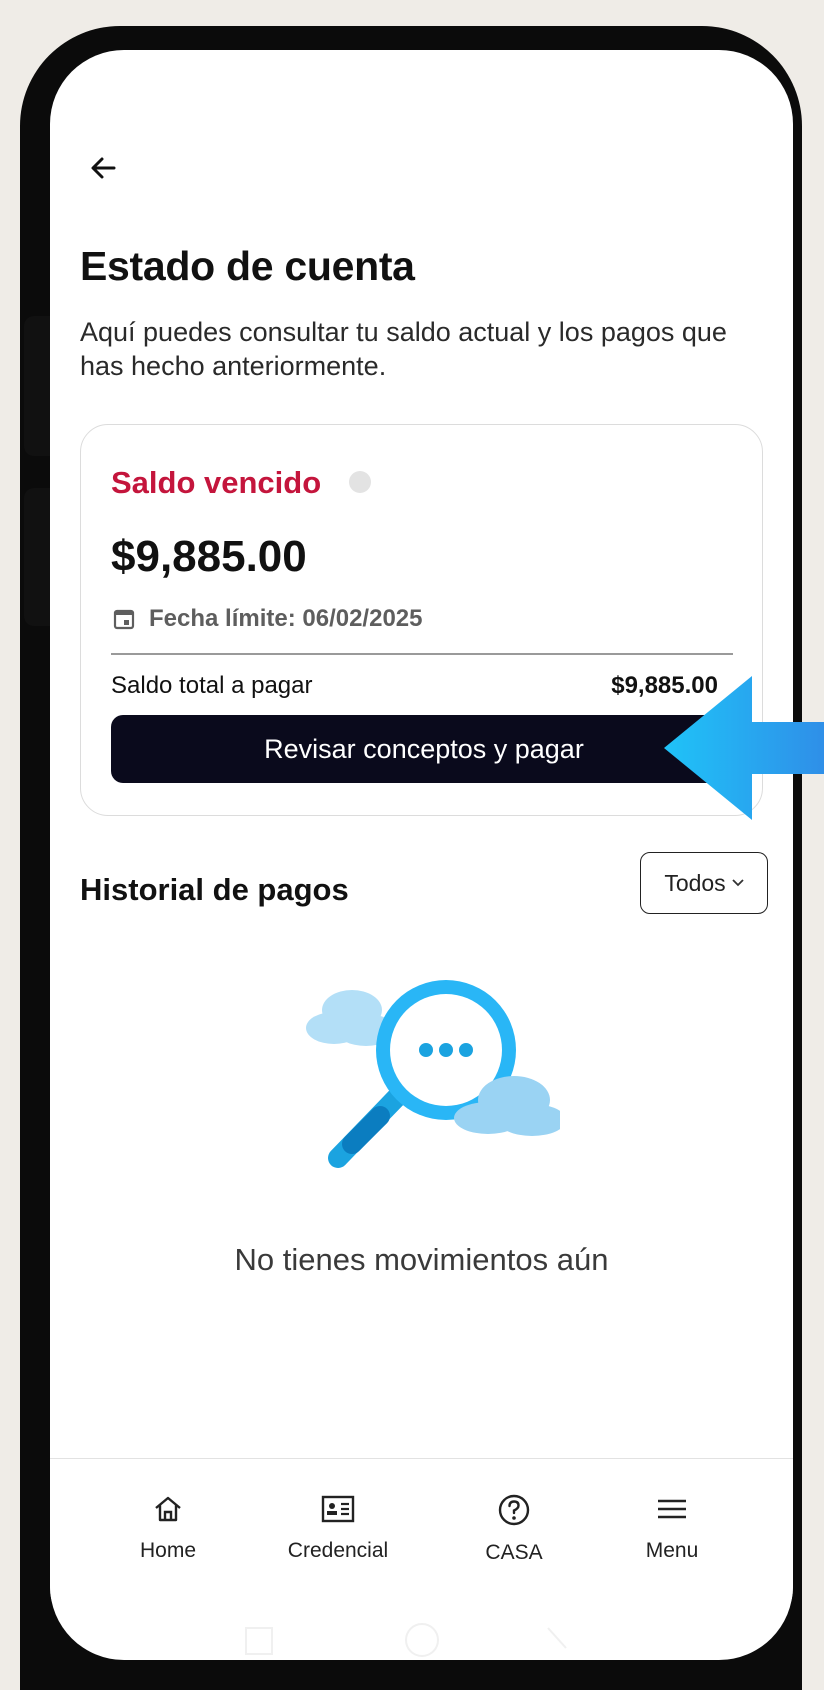 This screenshot has height=1690, width=824. I want to click on blue-arrow-pointer-icon, so click(744, 748).